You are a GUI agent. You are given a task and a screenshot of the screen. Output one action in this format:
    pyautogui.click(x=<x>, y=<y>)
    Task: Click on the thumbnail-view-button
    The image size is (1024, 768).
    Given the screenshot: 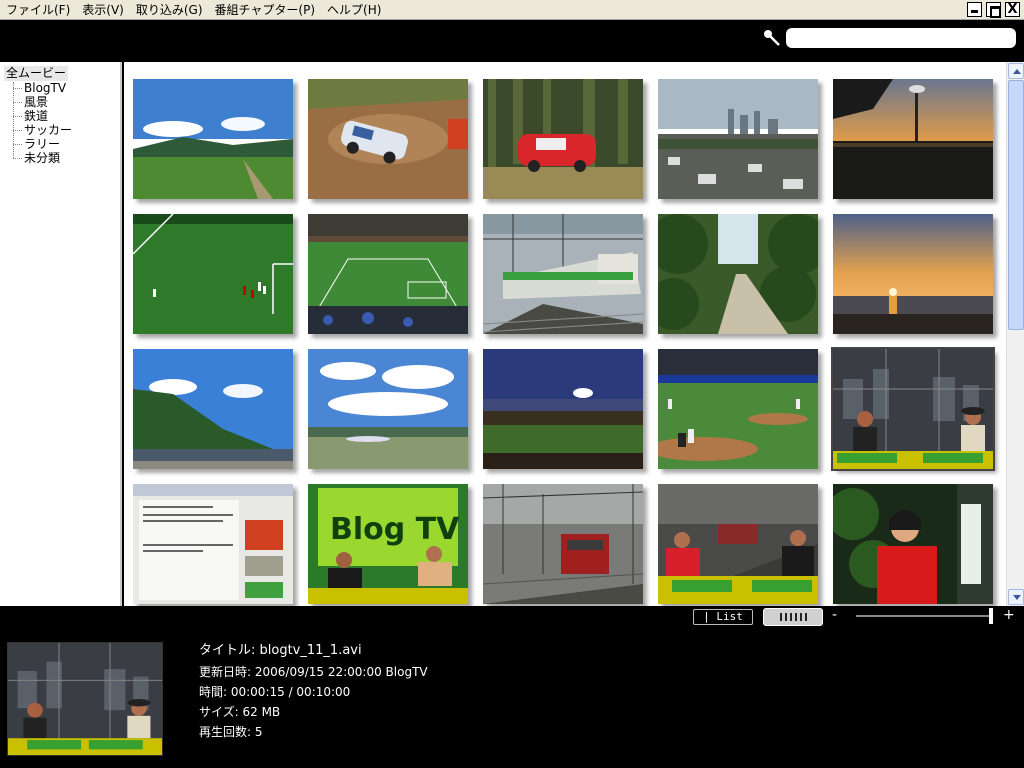 What is the action you would take?
    pyautogui.click(x=793, y=617)
    